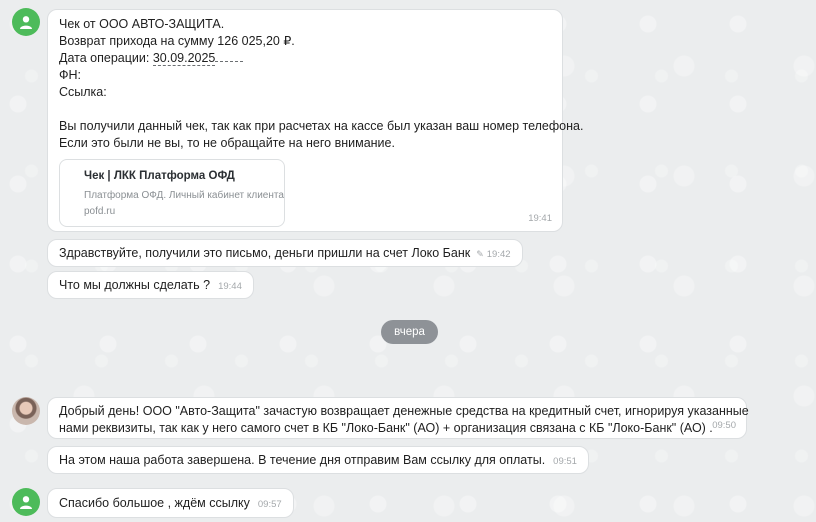 The image size is (816, 522). Describe the element at coordinates (177, 41) in the screenshot. I see `receipt-line-2: Возврат прихода на сумму 126 025,20 ₽.` at that location.